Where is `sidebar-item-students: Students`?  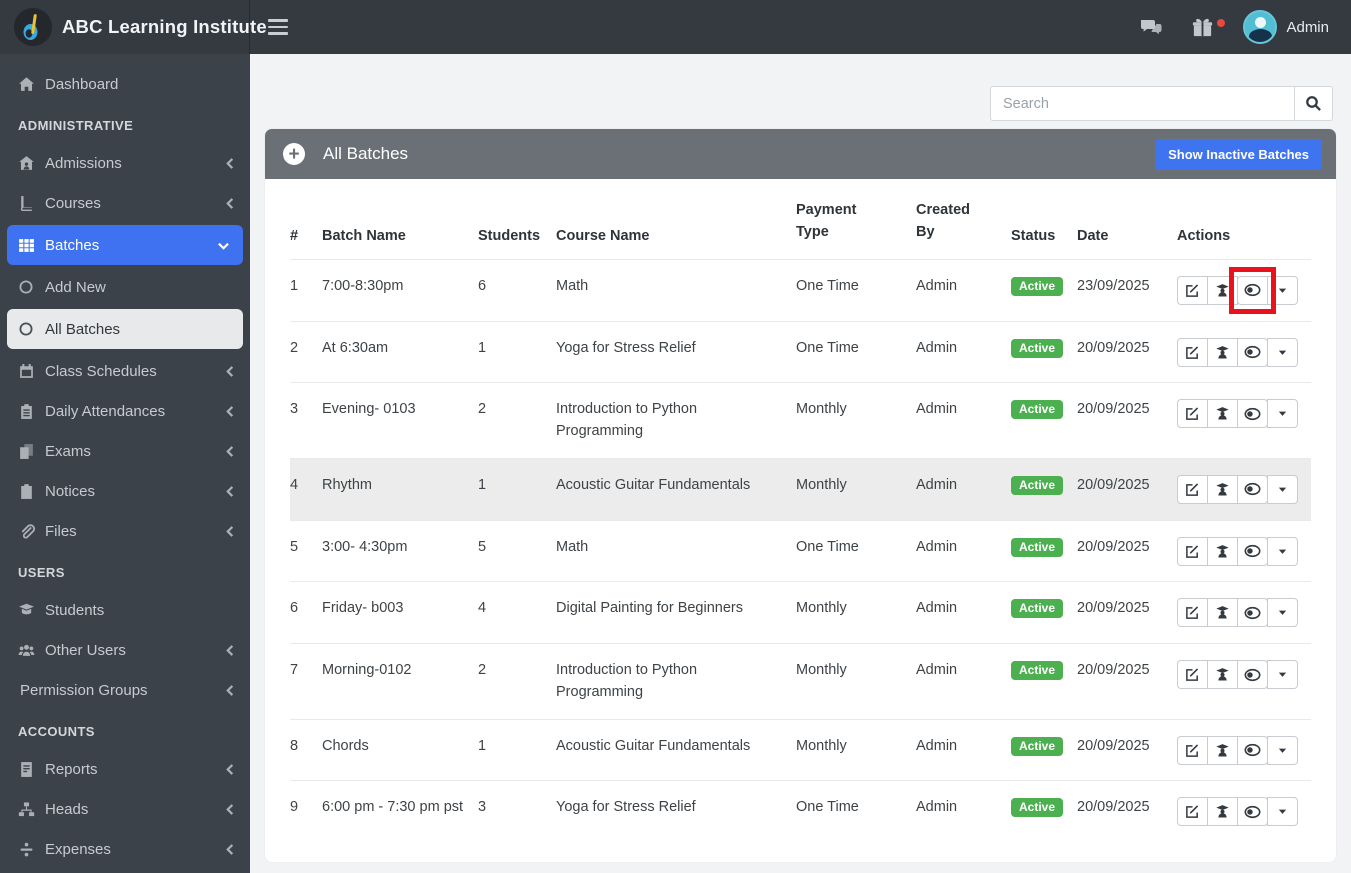
sidebar-item-students: Students is located at coordinates (125, 610).